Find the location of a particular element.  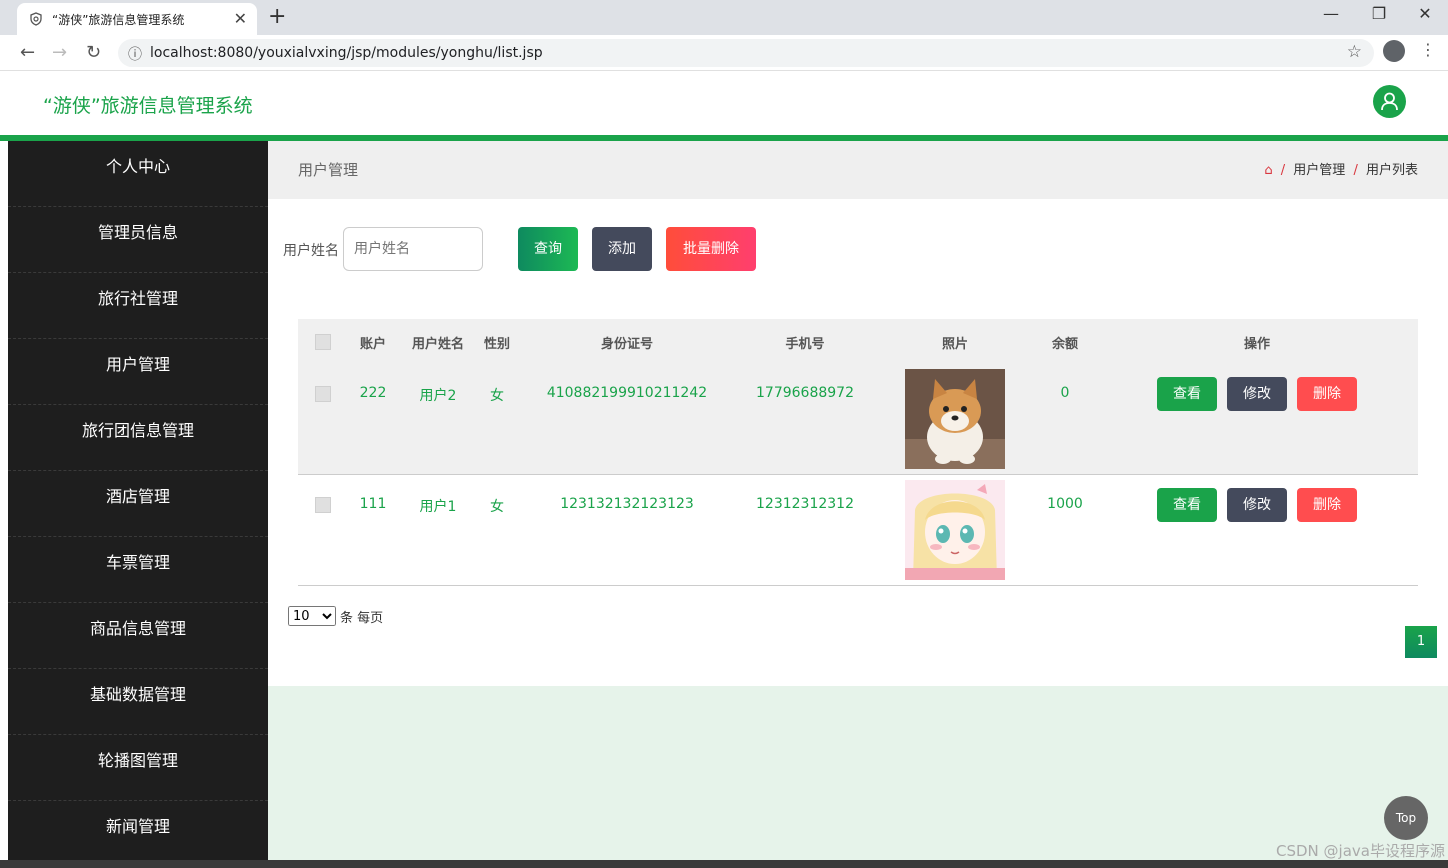

shiba-dog-photo is located at coordinates (955, 419).